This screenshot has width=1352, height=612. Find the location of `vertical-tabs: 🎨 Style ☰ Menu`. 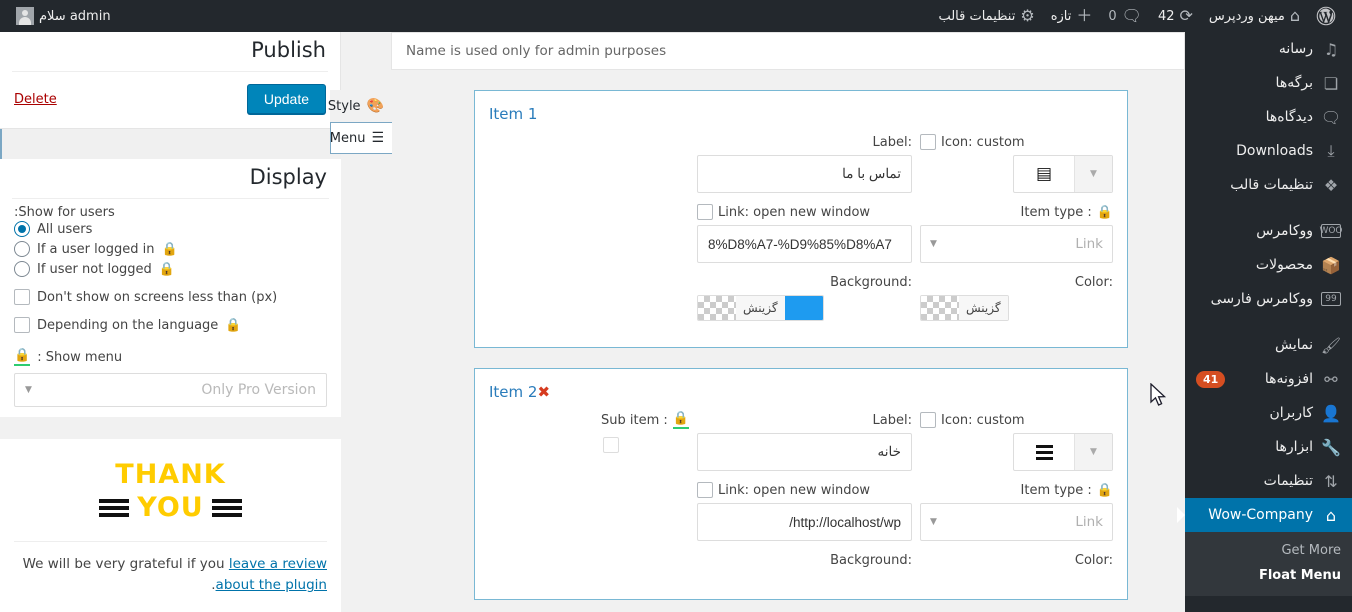

vertical-tabs: 🎨 Style ☰ Menu is located at coordinates (360, 122).